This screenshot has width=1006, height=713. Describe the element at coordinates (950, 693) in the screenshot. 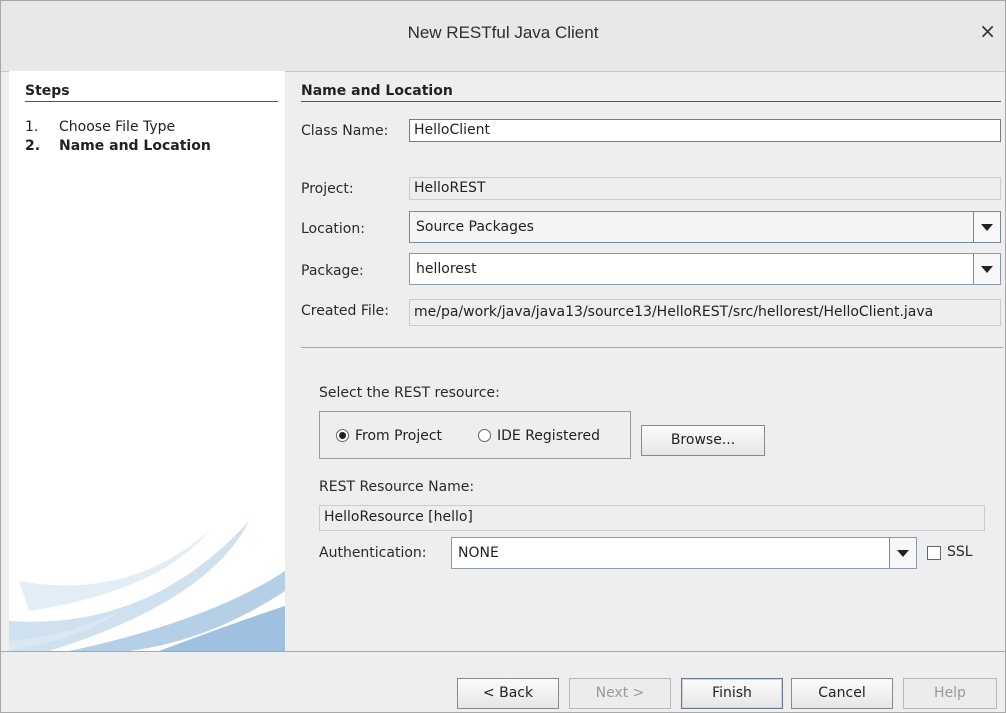

I see `help-button: Help` at that location.